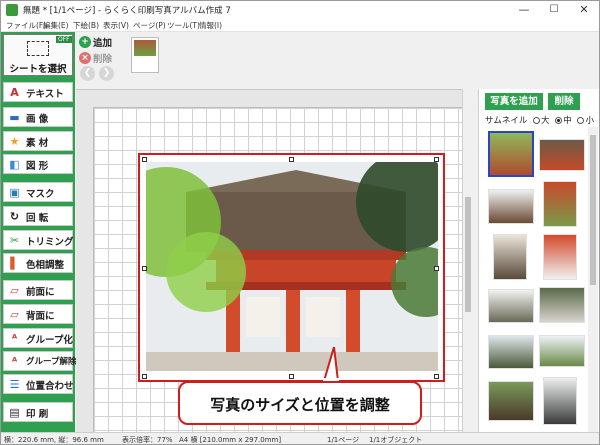 The height and width of the screenshot is (445, 600). I want to click on selection-icon, so click(38, 48).